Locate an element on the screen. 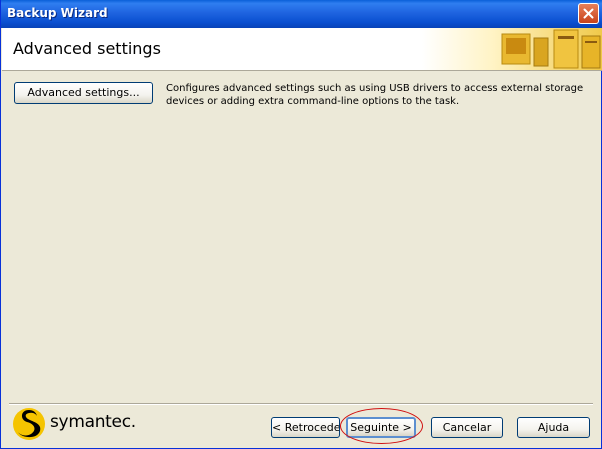 The image size is (602, 449). footer-separator is located at coordinates (301, 404).